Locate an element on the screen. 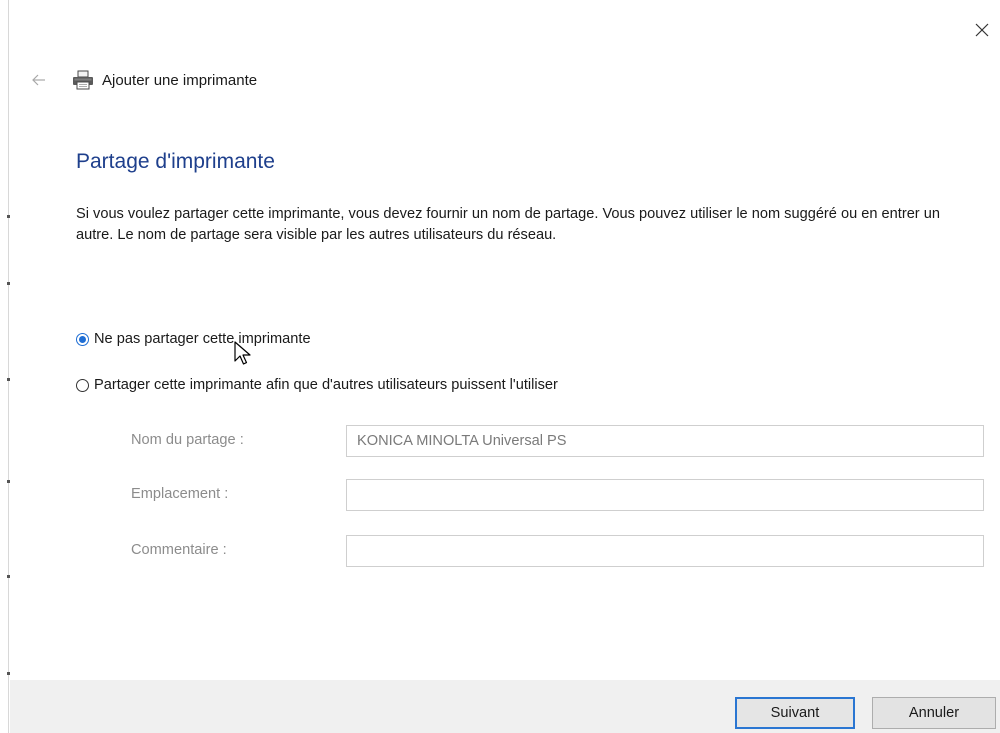  radio-button-unchecked is located at coordinates (82, 385).